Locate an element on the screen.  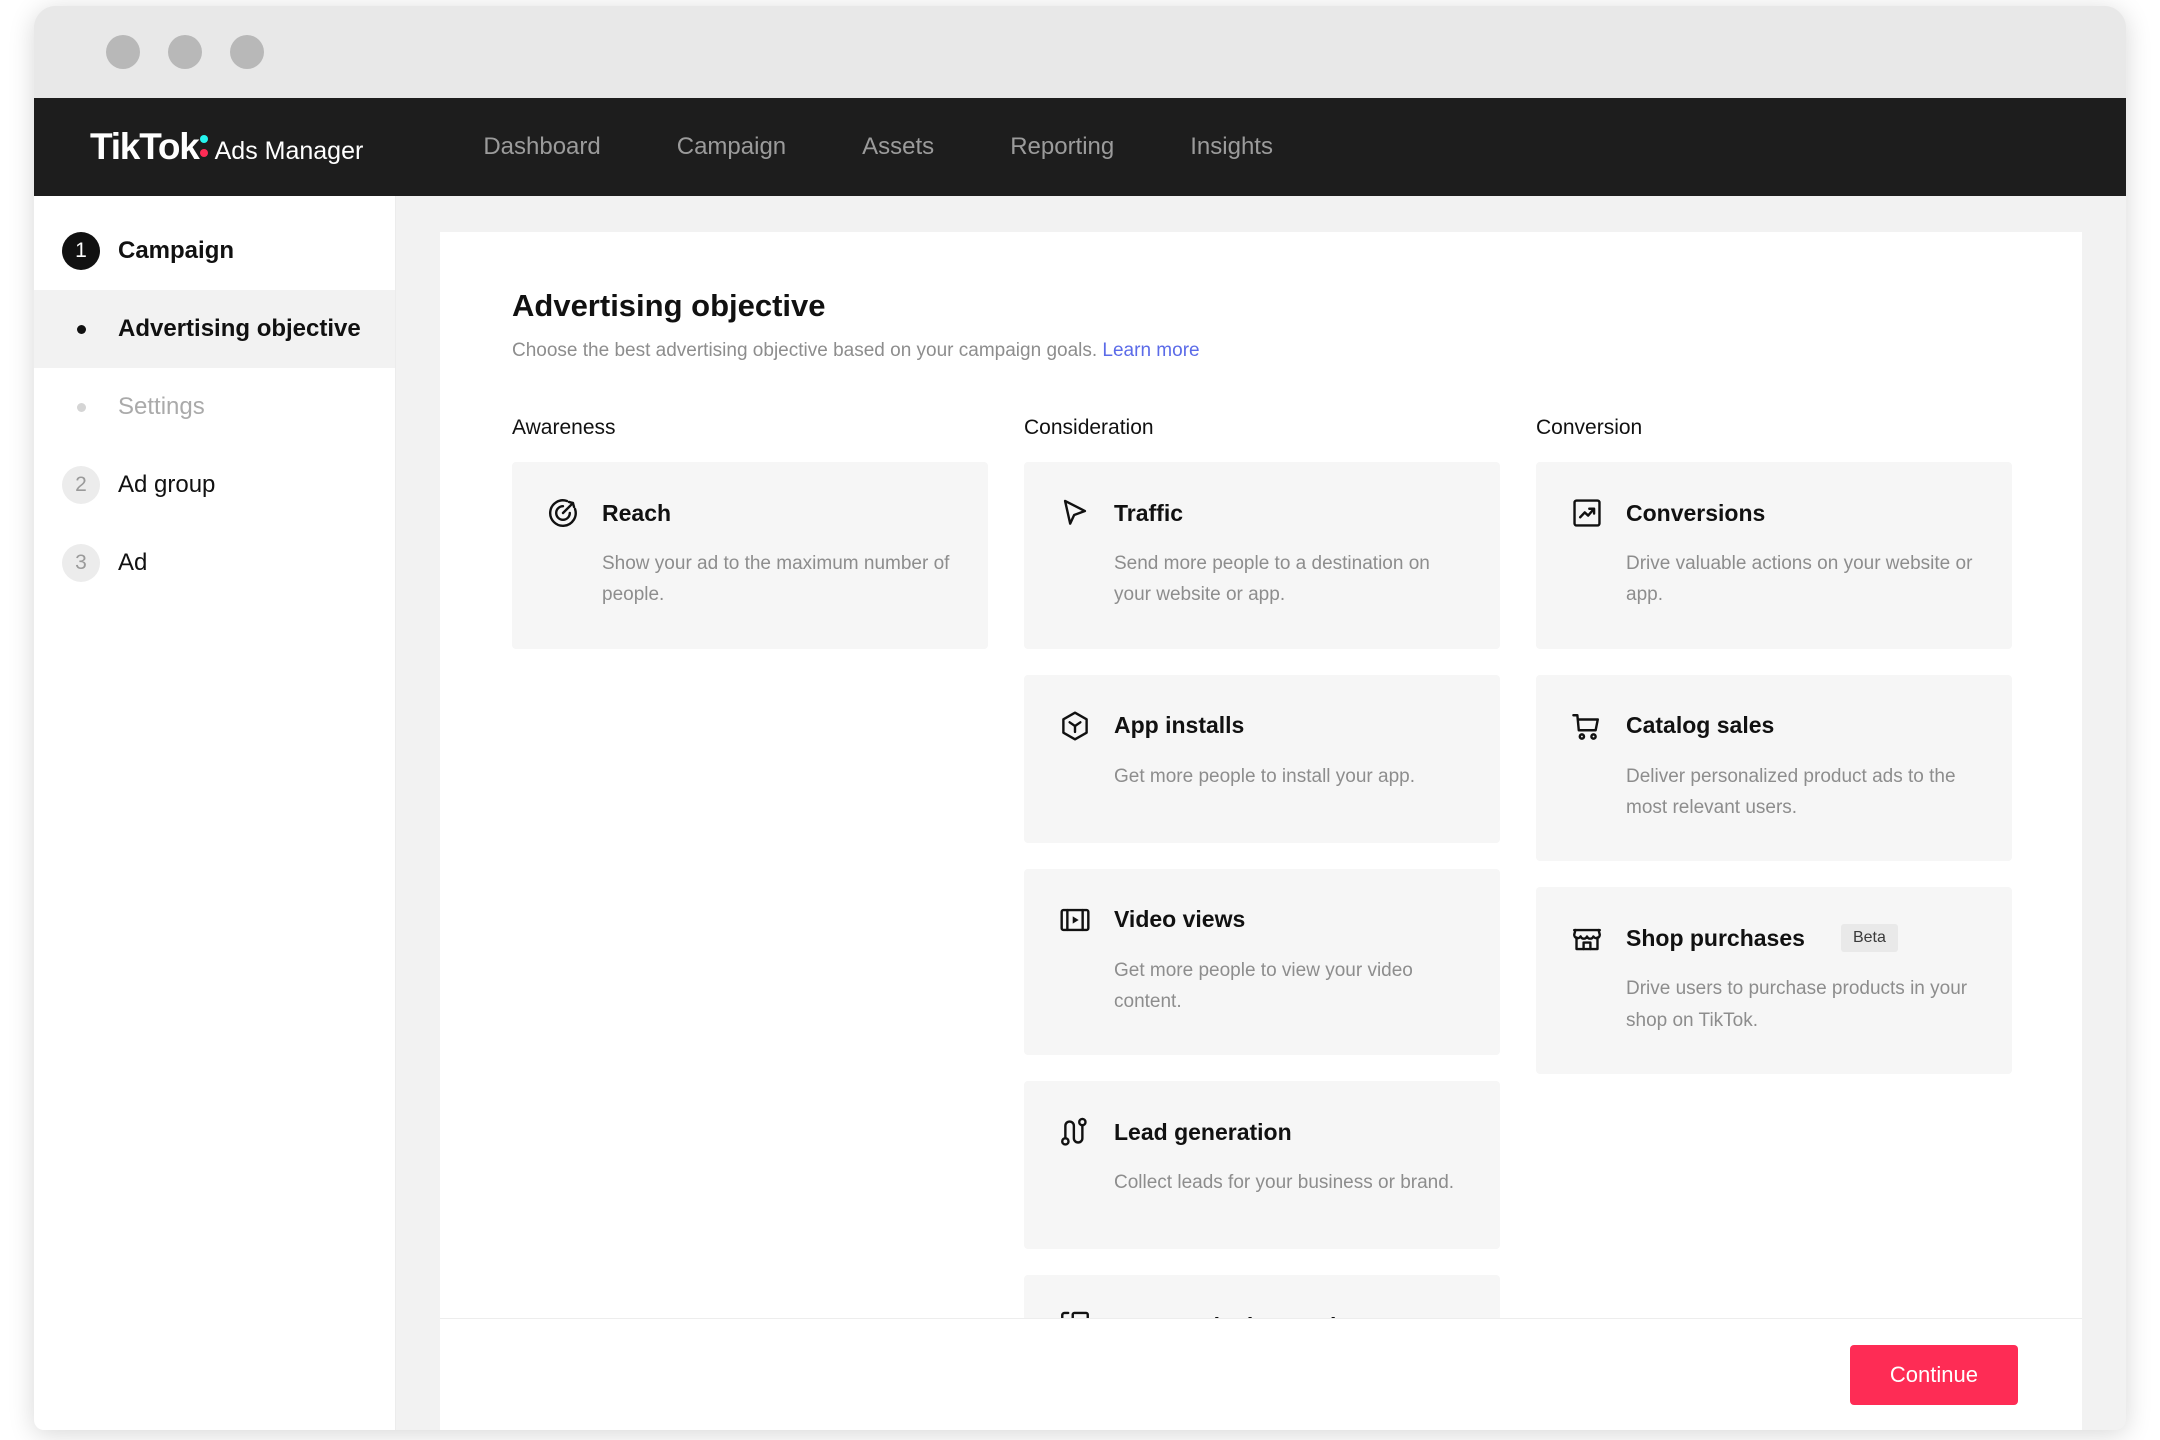
trend-up-box-icon is located at coordinates (1587, 513).